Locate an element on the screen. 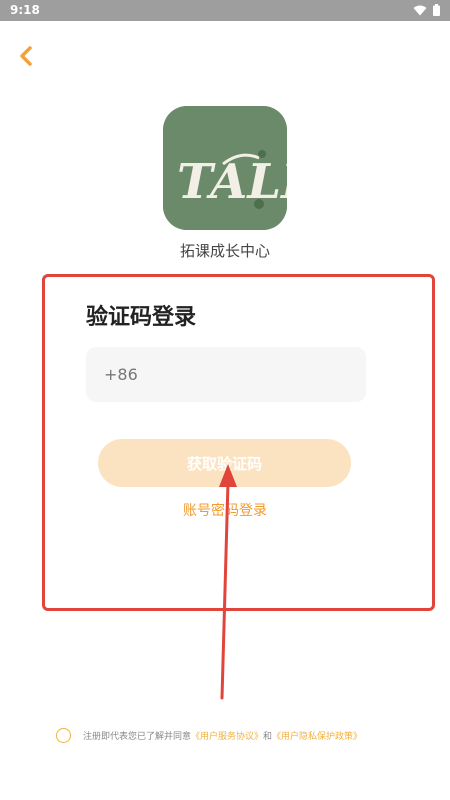 The width and height of the screenshot is (450, 800). app-logo: TALK is located at coordinates (225, 168).